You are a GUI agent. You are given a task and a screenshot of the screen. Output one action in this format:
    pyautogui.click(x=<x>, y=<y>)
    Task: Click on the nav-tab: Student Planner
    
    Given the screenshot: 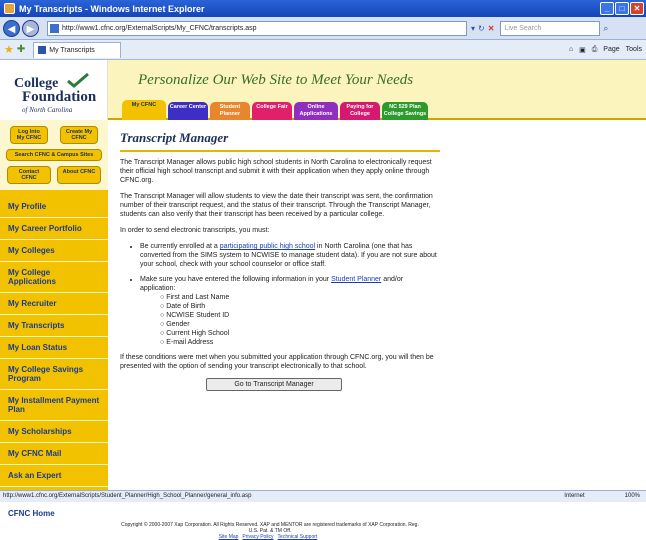 What is the action you would take?
    pyautogui.click(x=230, y=111)
    